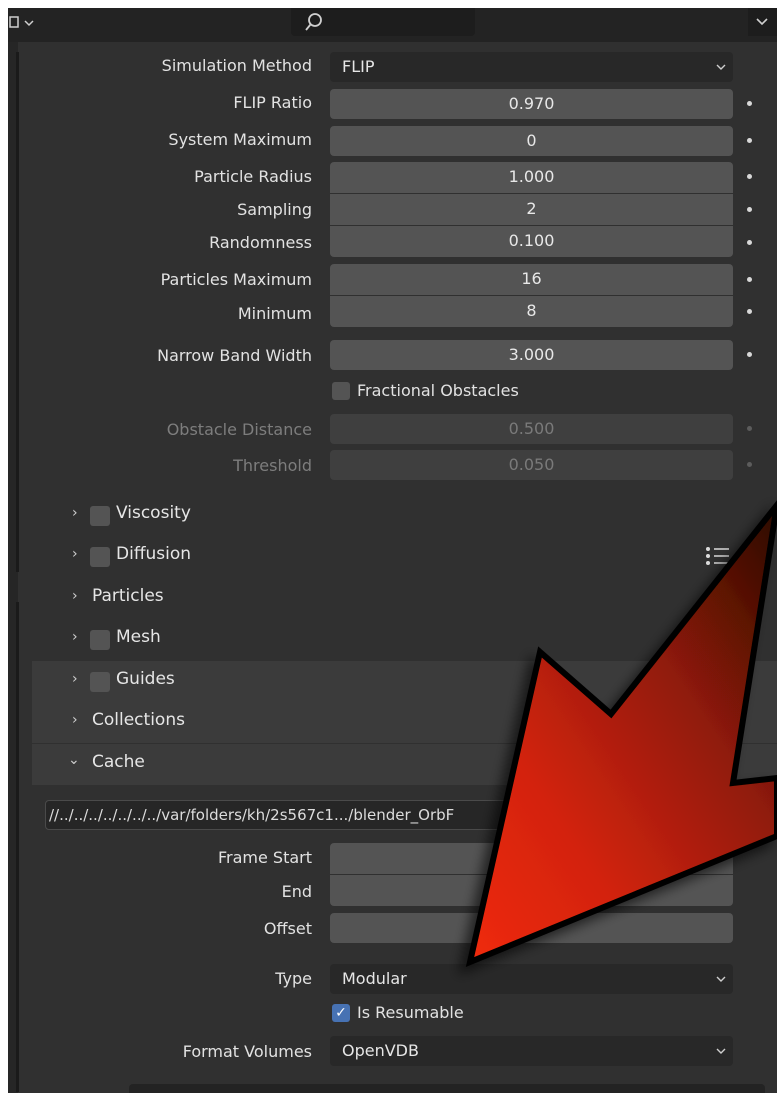 Image resolution: width=777 pixels, height=1093 pixels. Describe the element at coordinates (234, 355) in the screenshot. I see `narrow-band-width-label: Narrow Band Width` at that location.